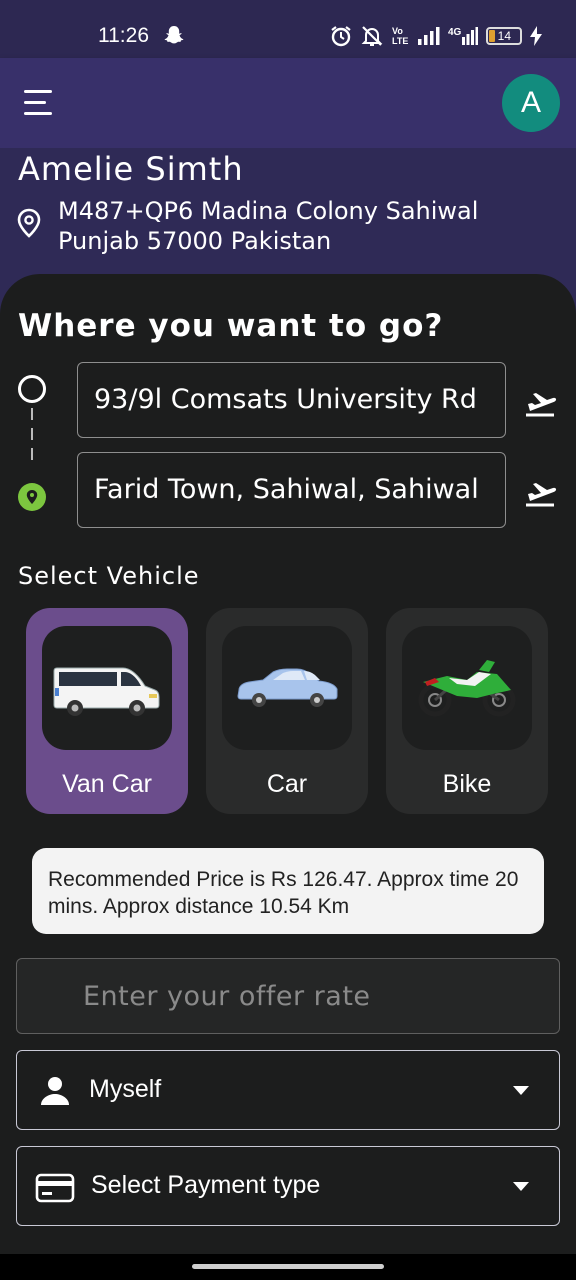 Image resolution: width=576 pixels, height=1280 pixels. I want to click on payment-type-select: Select Payment type, so click(288, 1186).